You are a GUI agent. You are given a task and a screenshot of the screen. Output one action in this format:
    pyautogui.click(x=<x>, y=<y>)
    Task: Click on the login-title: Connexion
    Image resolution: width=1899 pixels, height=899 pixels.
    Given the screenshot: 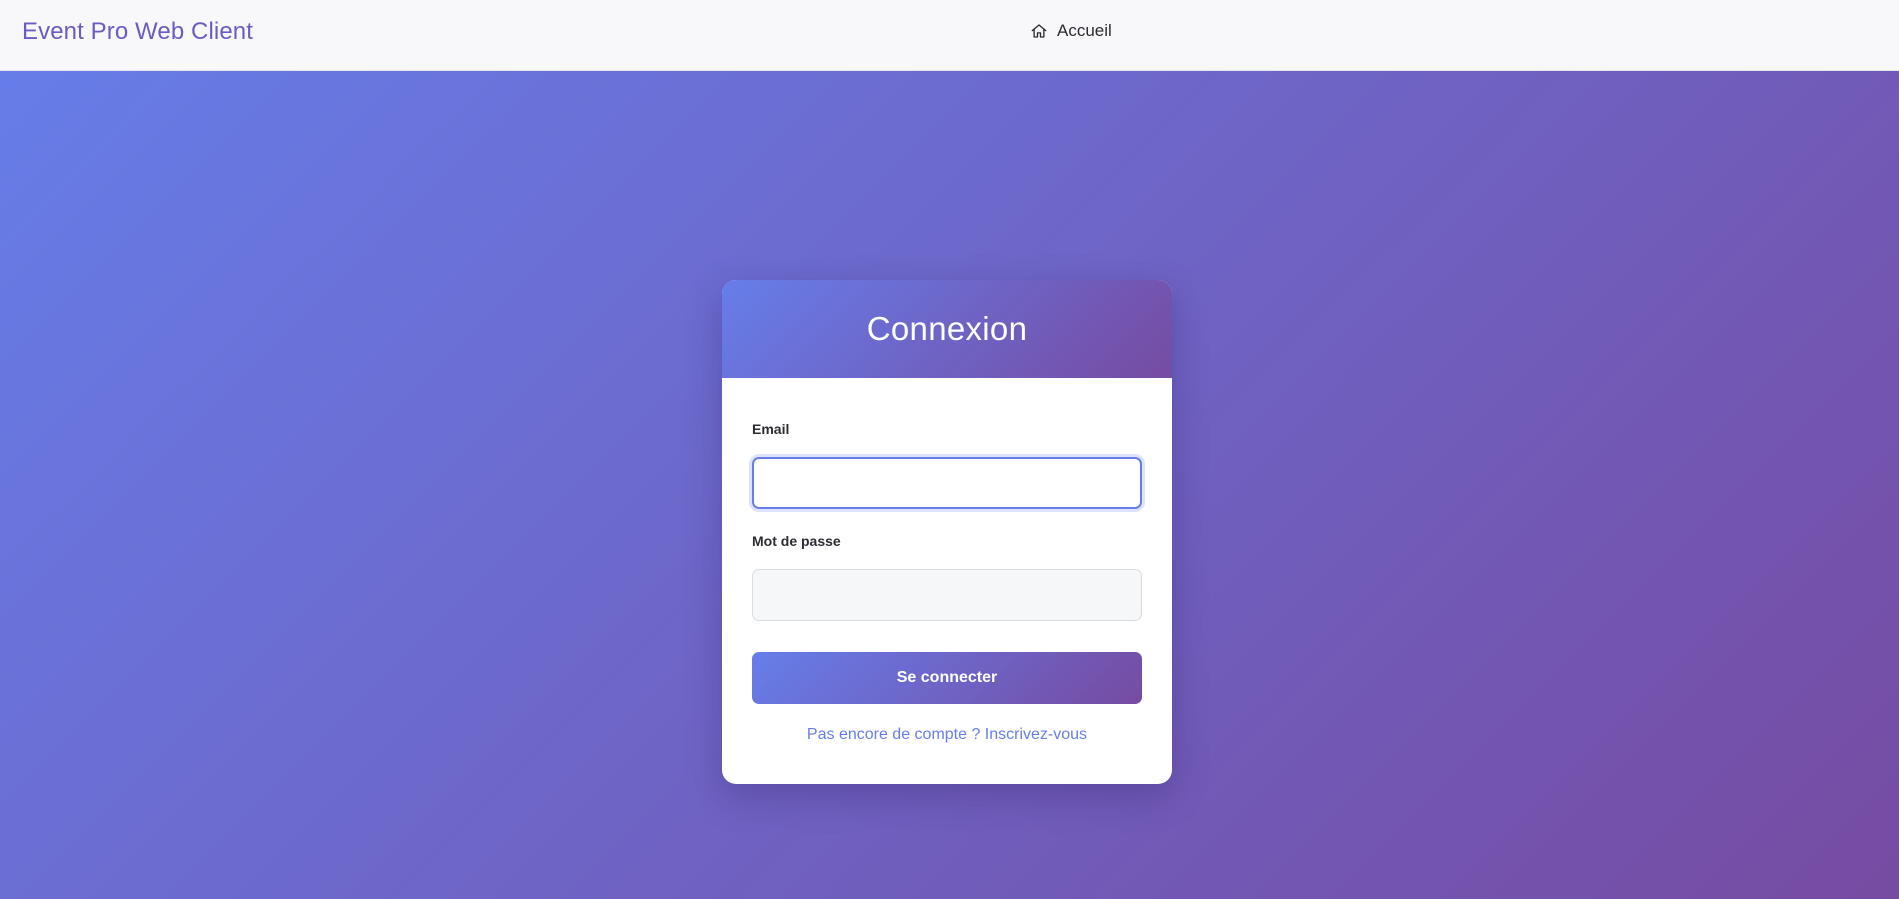 What is the action you would take?
    pyautogui.click(x=947, y=328)
    